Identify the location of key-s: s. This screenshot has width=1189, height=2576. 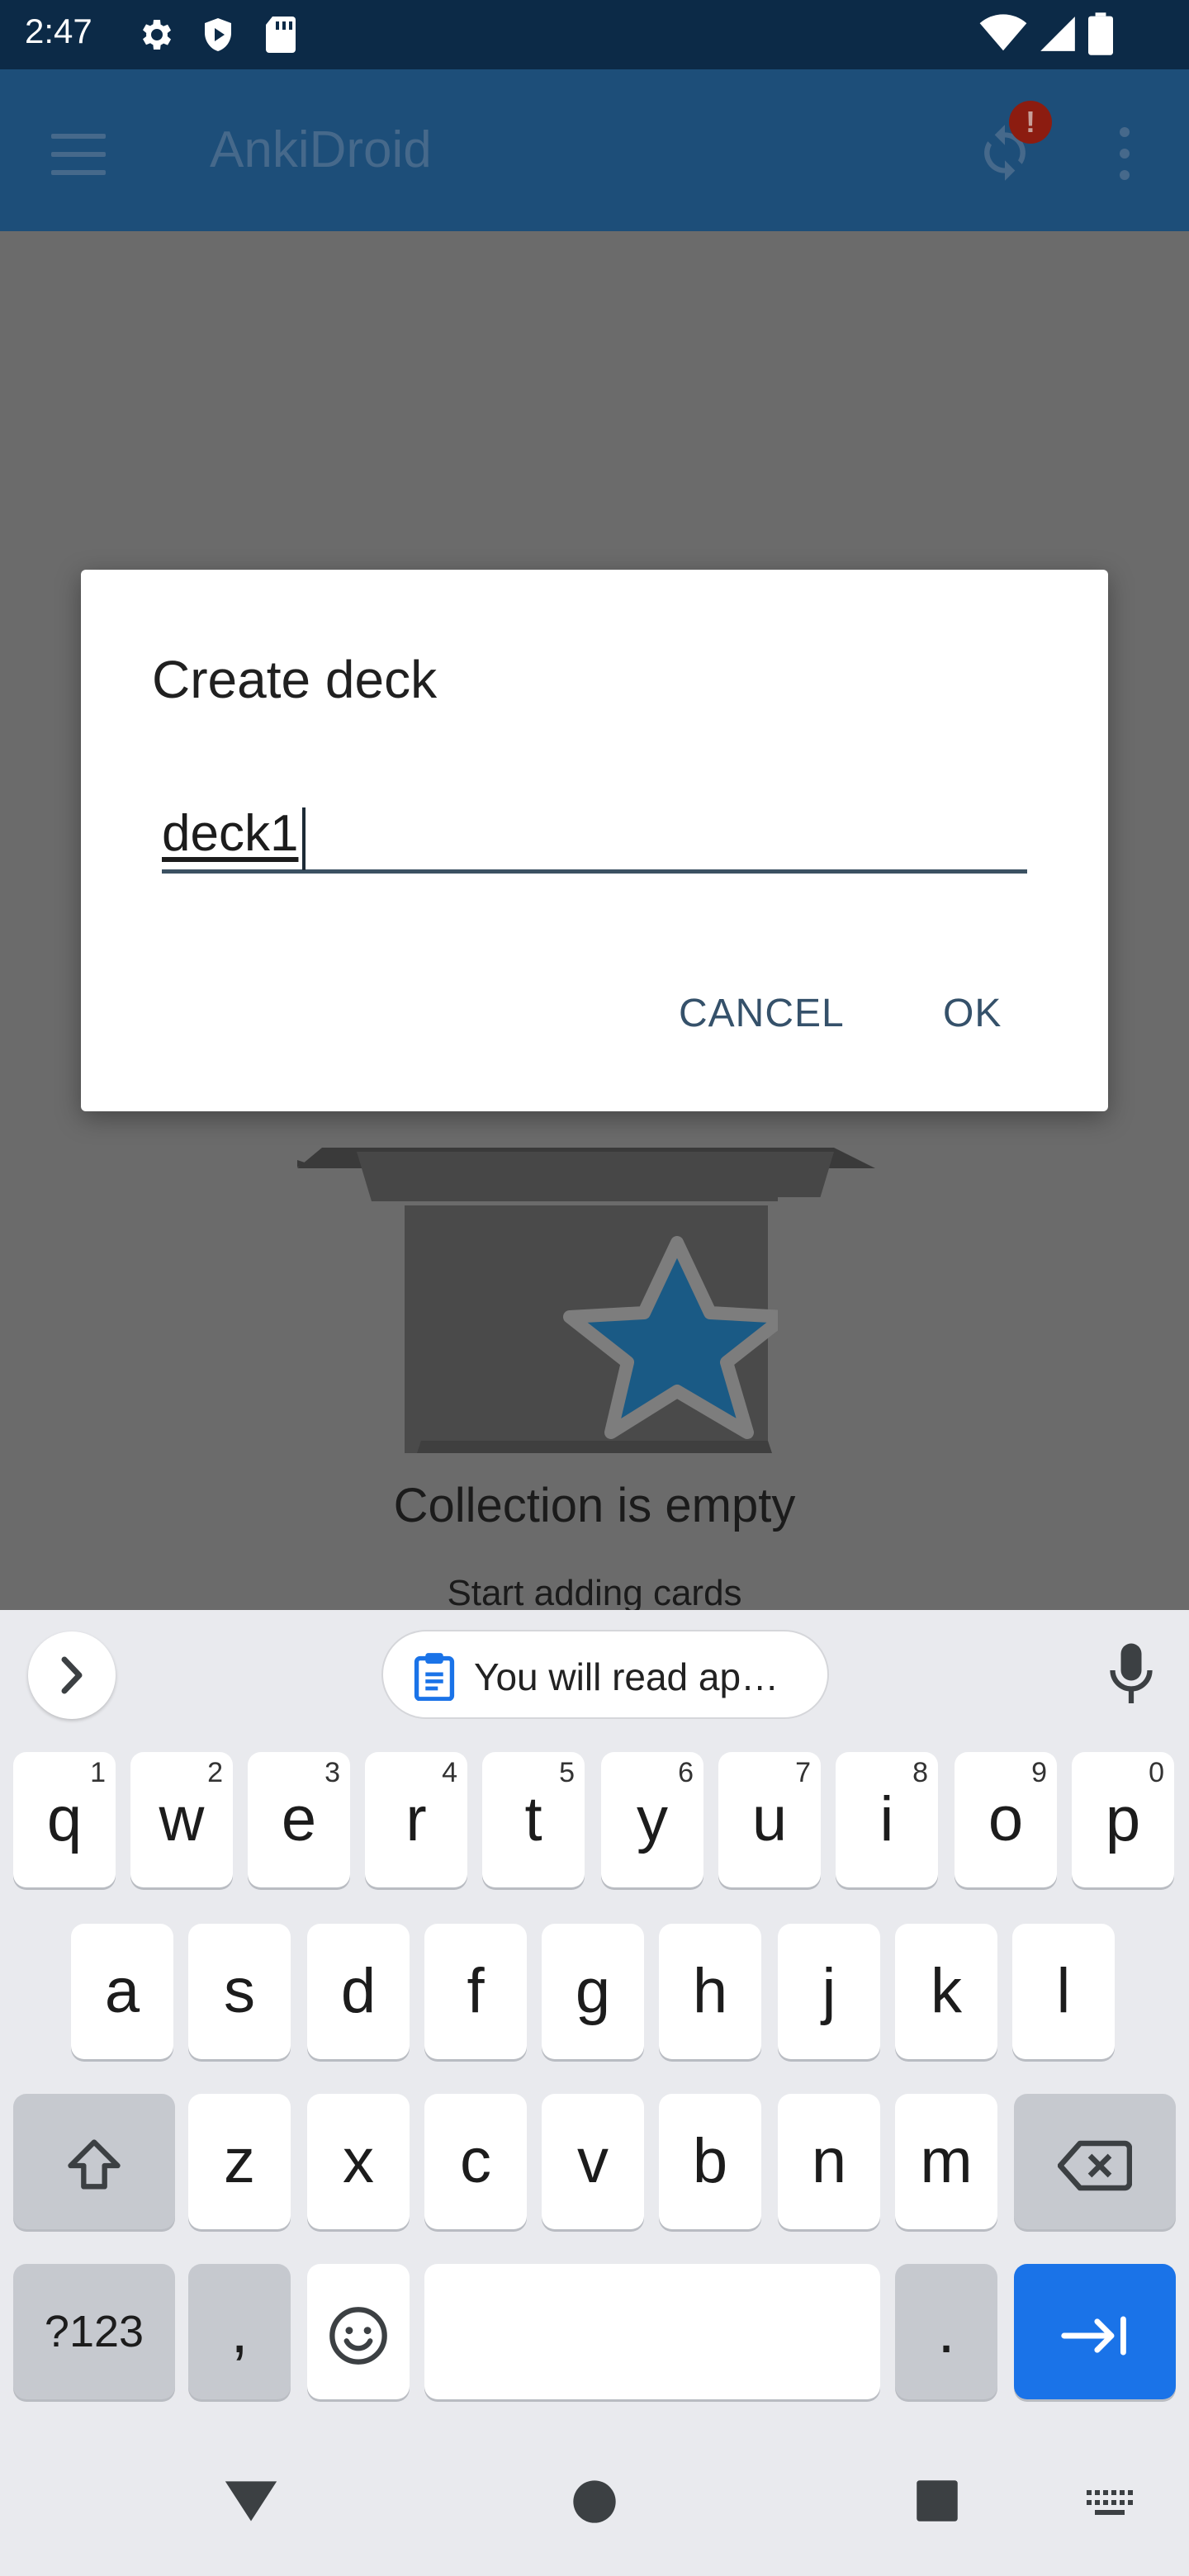
(239, 1991).